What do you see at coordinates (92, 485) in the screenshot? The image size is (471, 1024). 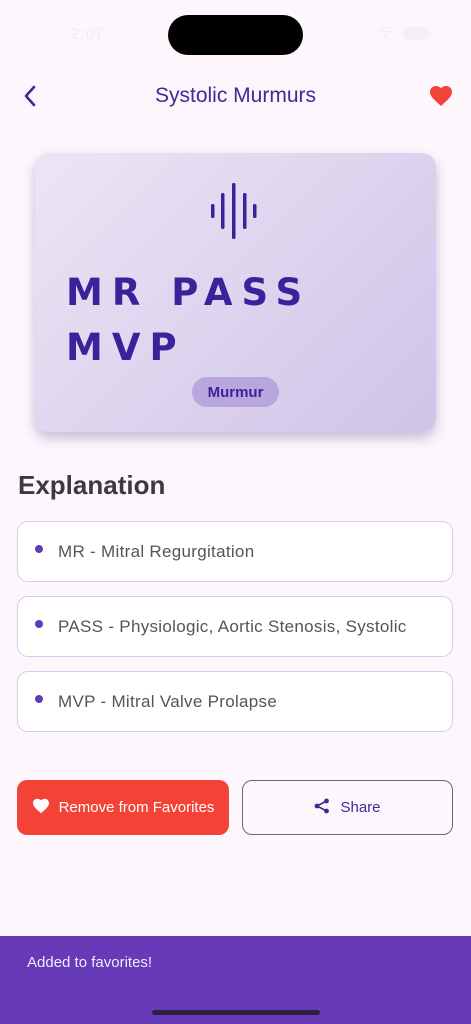 I see `explanation-heading: Explanation` at bounding box center [92, 485].